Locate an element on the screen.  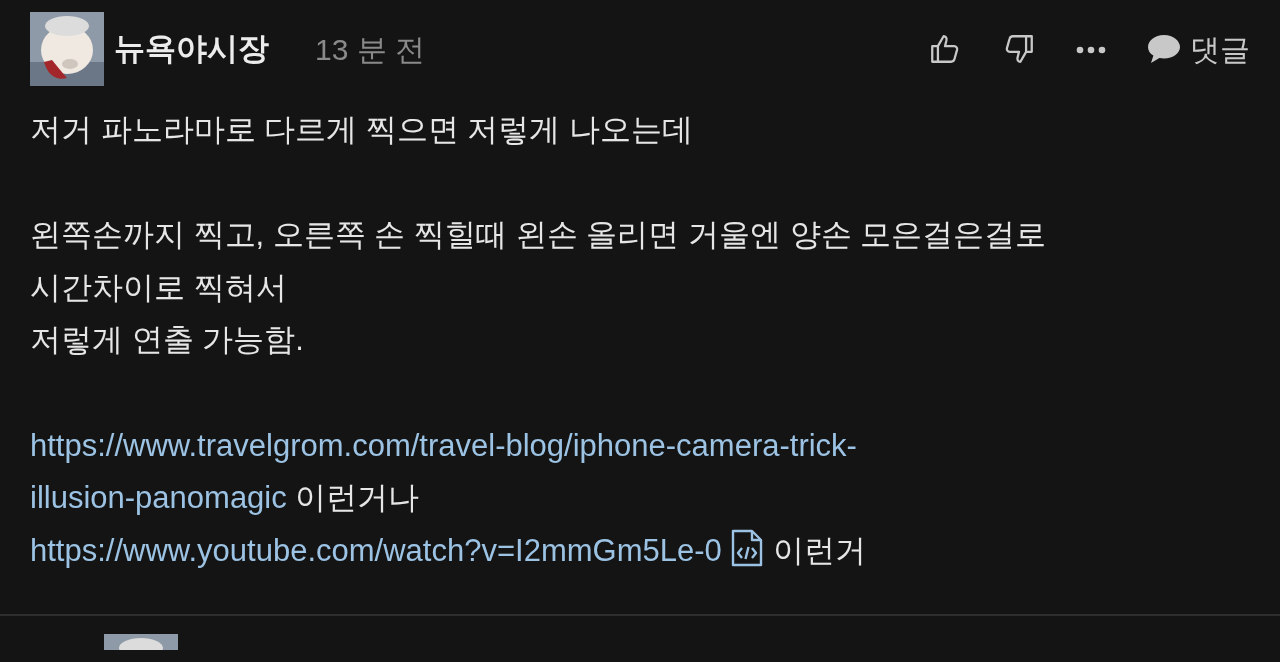
comment-text: 시간차이로 찍혀서 is located at coordinates (158, 287).